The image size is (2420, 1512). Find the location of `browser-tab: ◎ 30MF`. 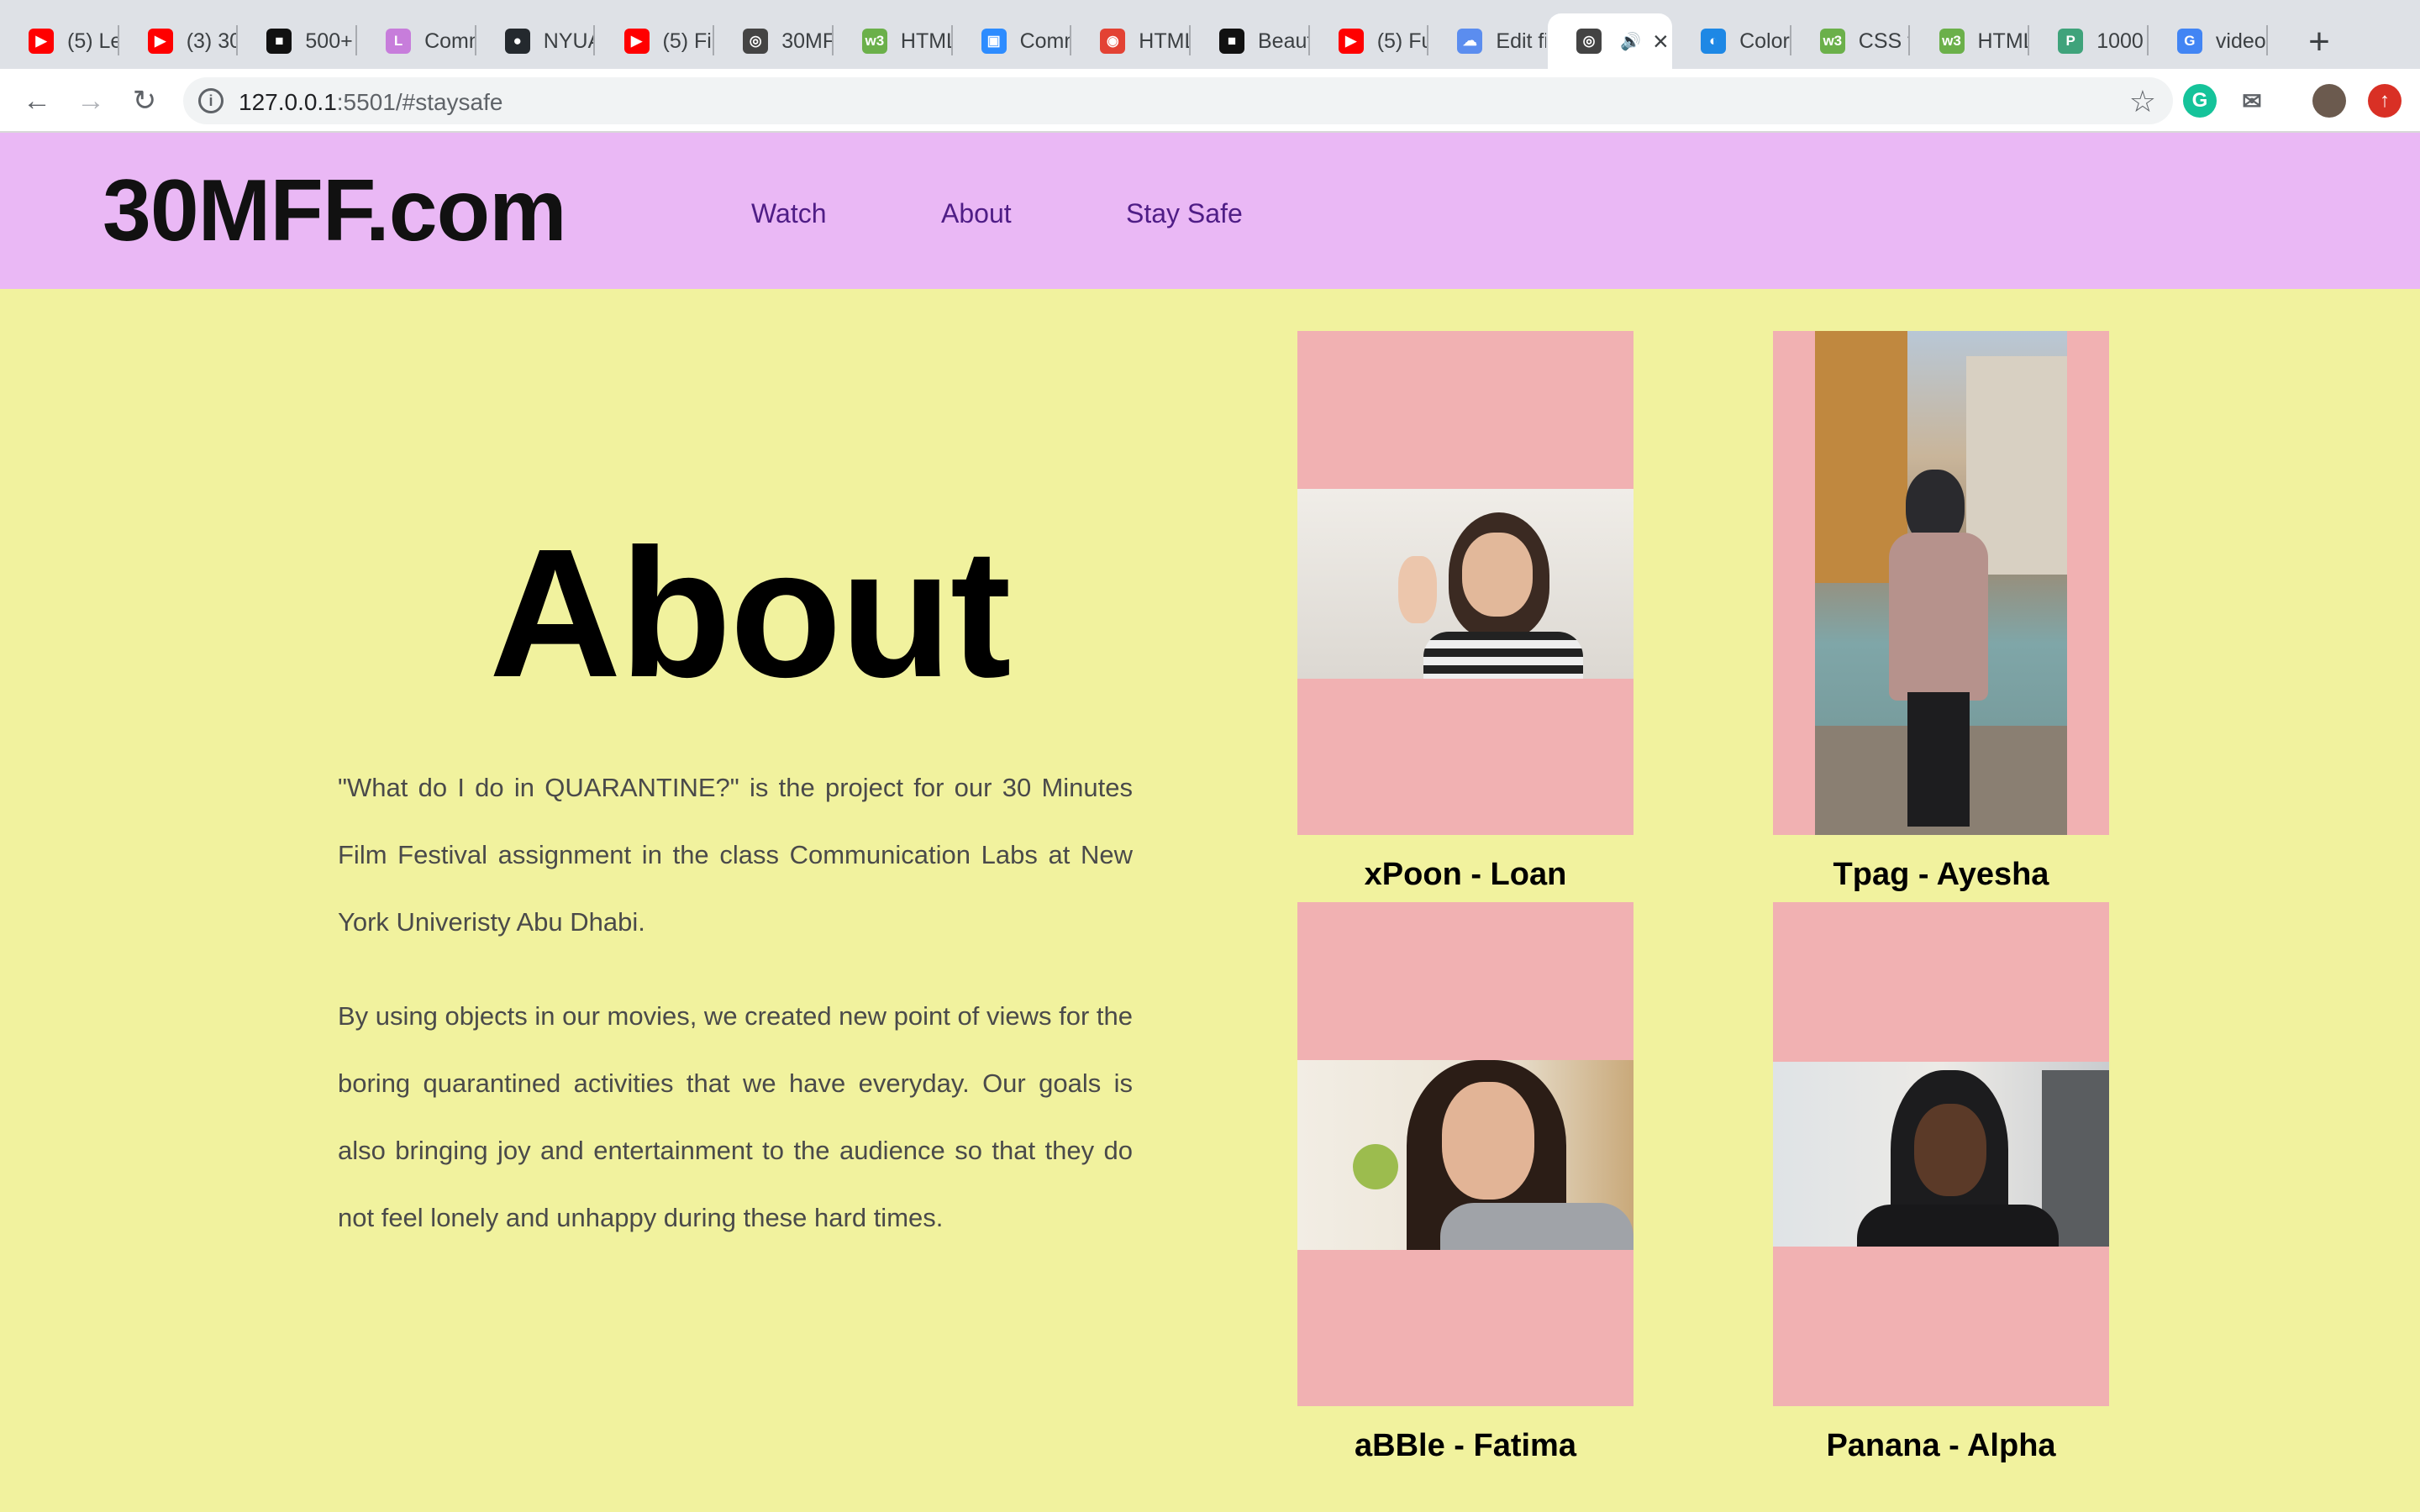

browser-tab: ◎ 30MF is located at coordinates (774, 41).